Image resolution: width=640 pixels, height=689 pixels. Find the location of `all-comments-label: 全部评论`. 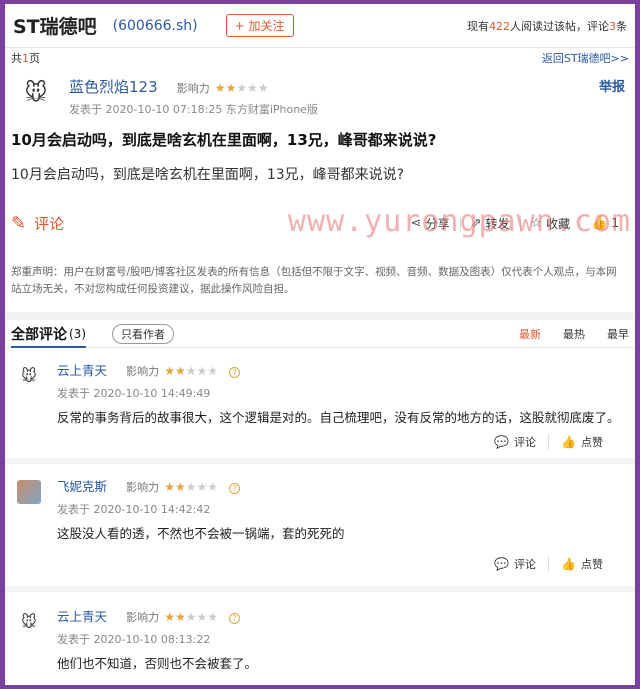

all-comments-label: 全部评论 is located at coordinates (39, 334).